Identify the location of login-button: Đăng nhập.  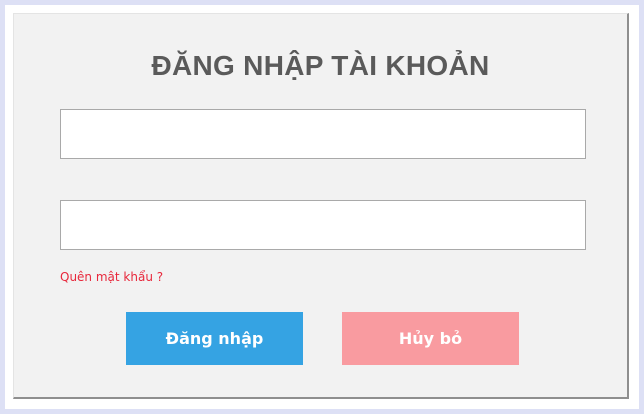
(214, 338).